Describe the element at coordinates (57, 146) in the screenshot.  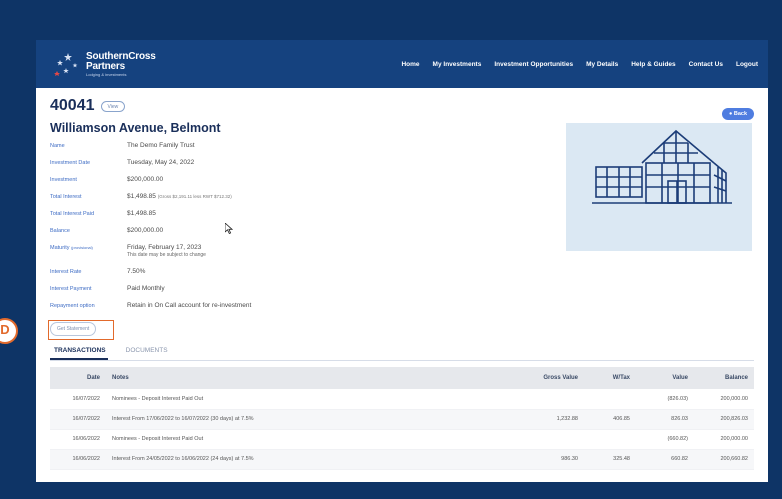
I see `detail-label: Name` at that location.